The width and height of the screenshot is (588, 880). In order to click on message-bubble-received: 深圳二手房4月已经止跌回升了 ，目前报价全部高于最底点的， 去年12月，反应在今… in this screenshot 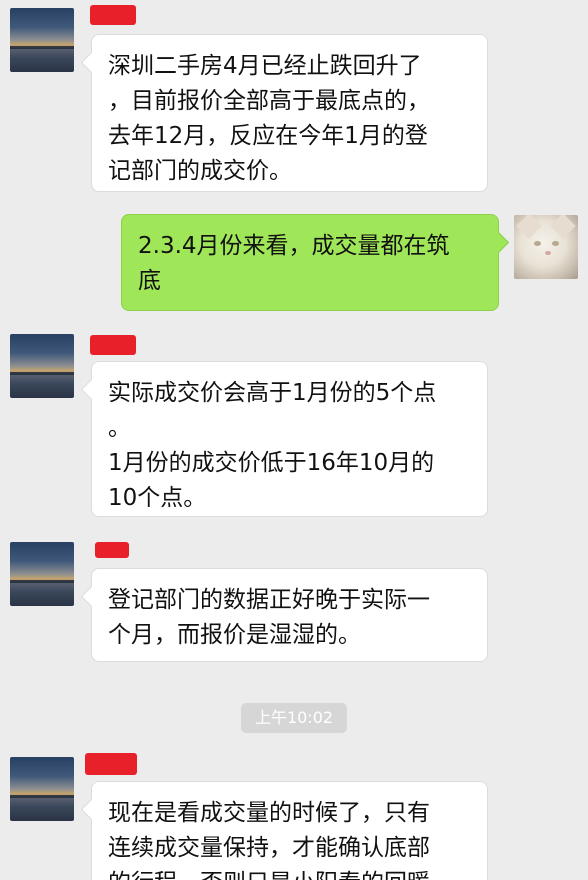, I will do `click(289, 113)`.